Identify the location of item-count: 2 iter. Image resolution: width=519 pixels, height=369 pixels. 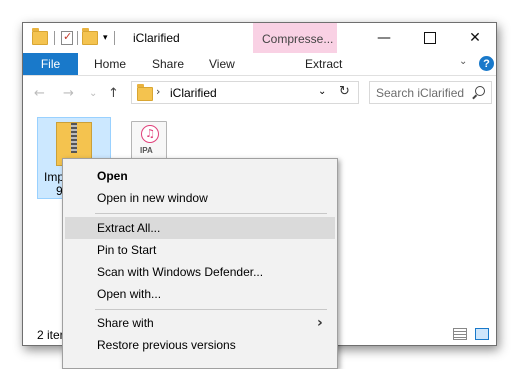
(50, 335).